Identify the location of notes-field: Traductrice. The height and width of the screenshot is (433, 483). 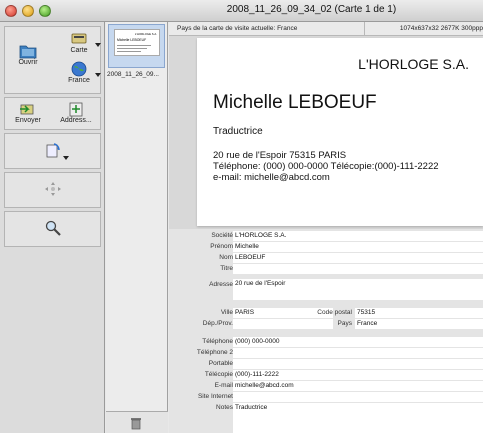
(358, 418).